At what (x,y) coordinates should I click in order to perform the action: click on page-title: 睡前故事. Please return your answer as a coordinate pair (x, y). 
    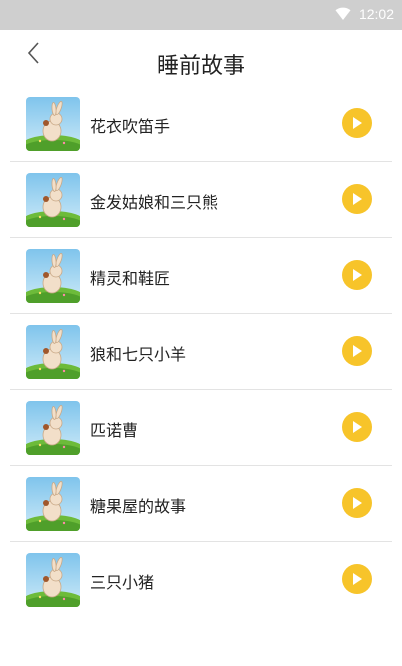
    Looking at the image, I should click on (200, 66).